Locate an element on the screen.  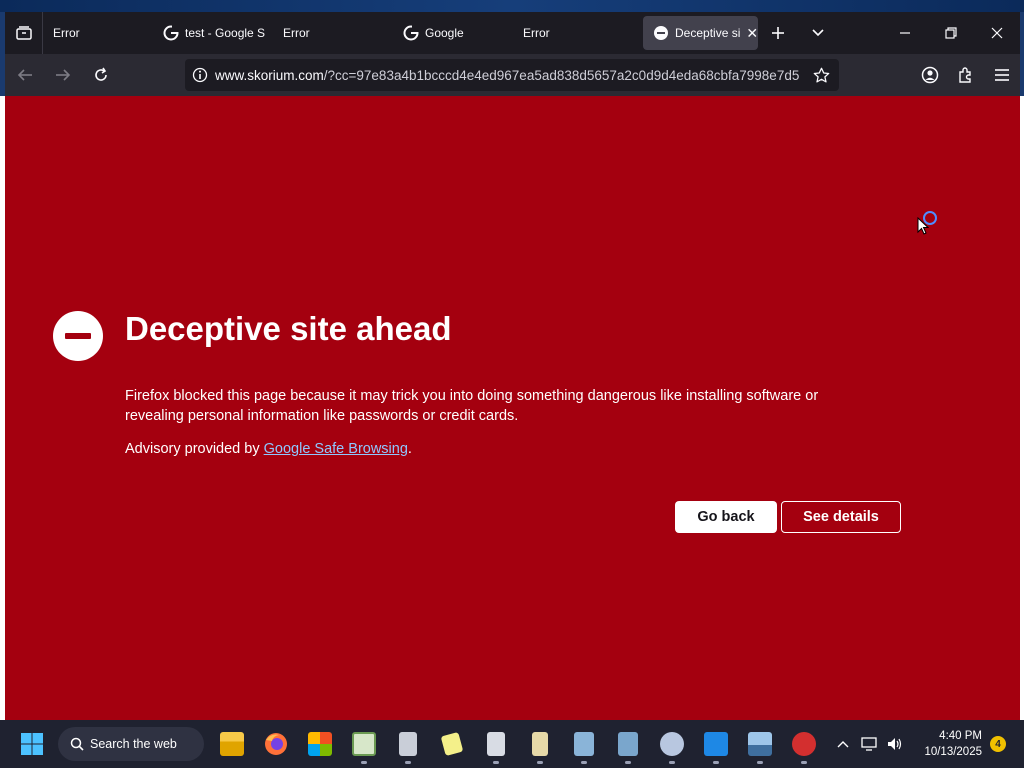
close-icon is located at coordinates (997, 33).